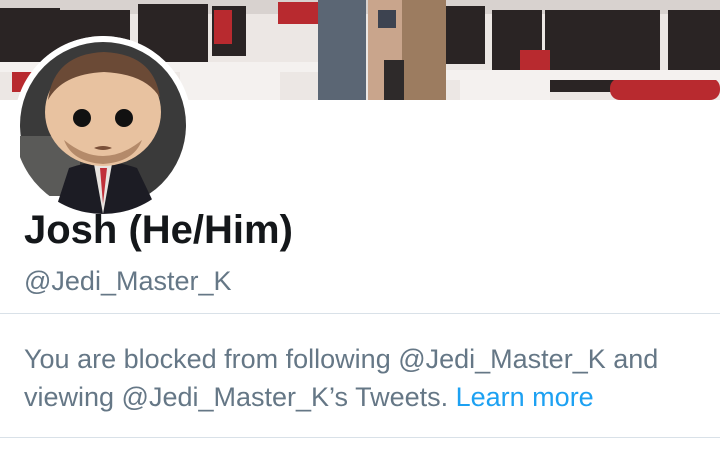 The height and width of the screenshot is (457, 720). What do you see at coordinates (158, 230) in the screenshot?
I see `profile-display-name: Josh (He/Him)` at bounding box center [158, 230].